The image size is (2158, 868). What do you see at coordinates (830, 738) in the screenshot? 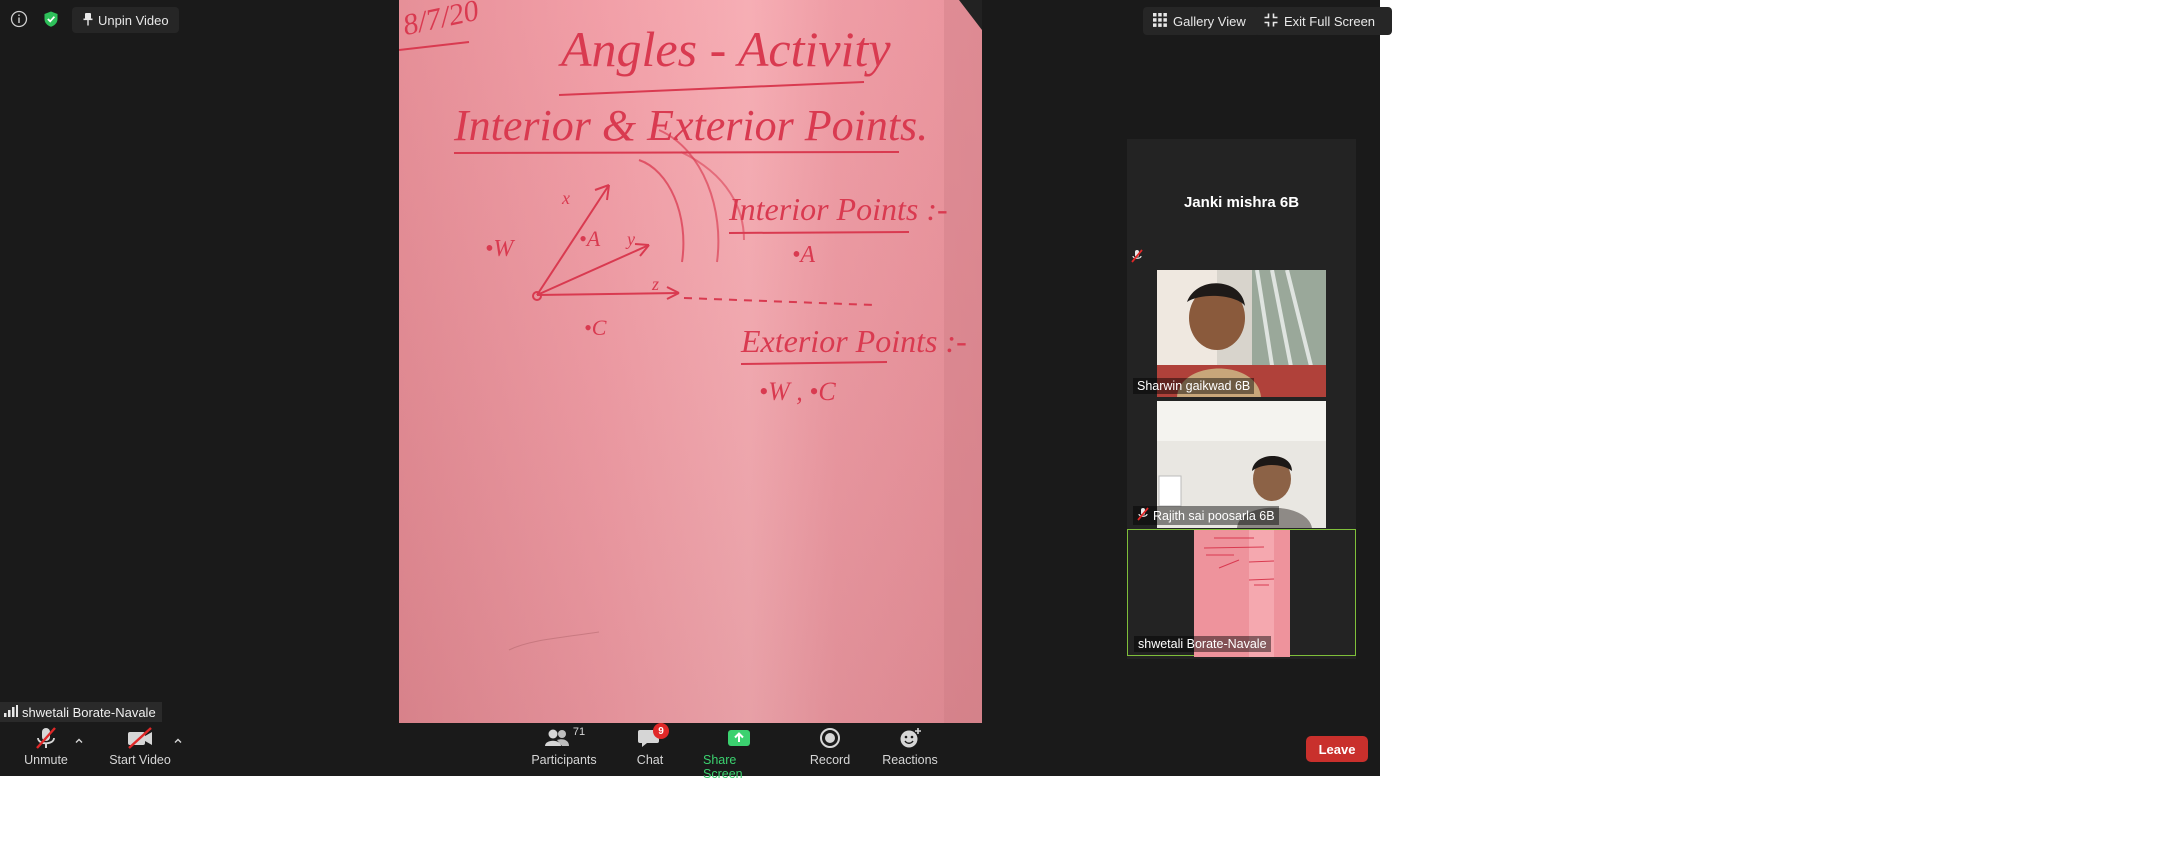
I see `record-icon` at bounding box center [830, 738].